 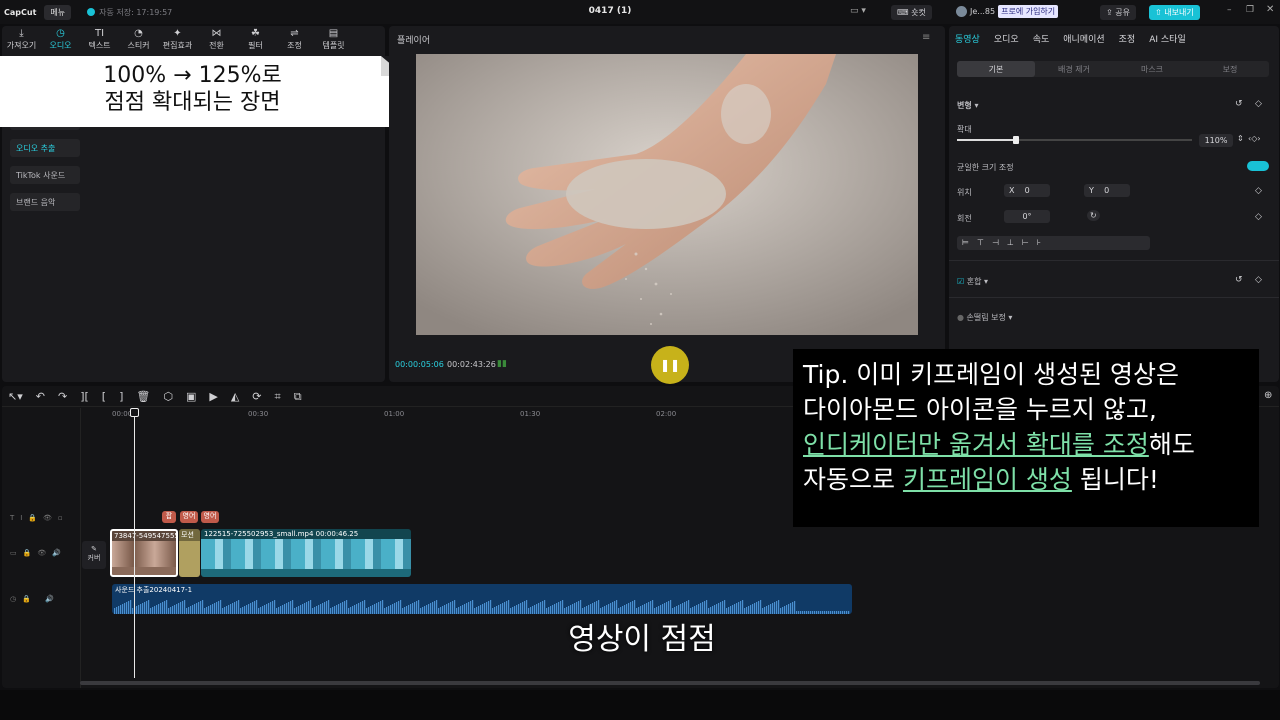 I want to click on split-left-icon: [, so click(x=104, y=397).